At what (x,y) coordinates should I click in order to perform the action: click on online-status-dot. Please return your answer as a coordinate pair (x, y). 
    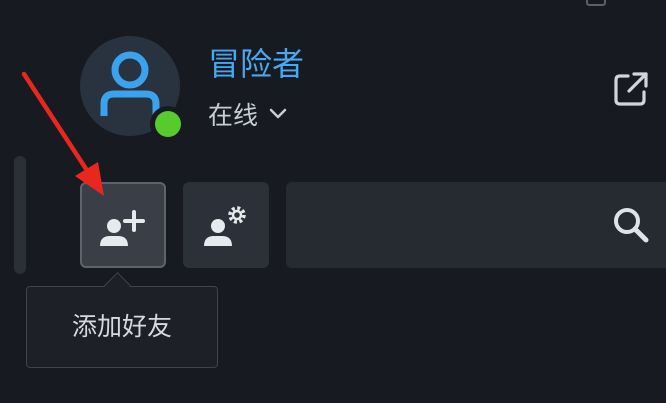
    Looking at the image, I should click on (168, 124).